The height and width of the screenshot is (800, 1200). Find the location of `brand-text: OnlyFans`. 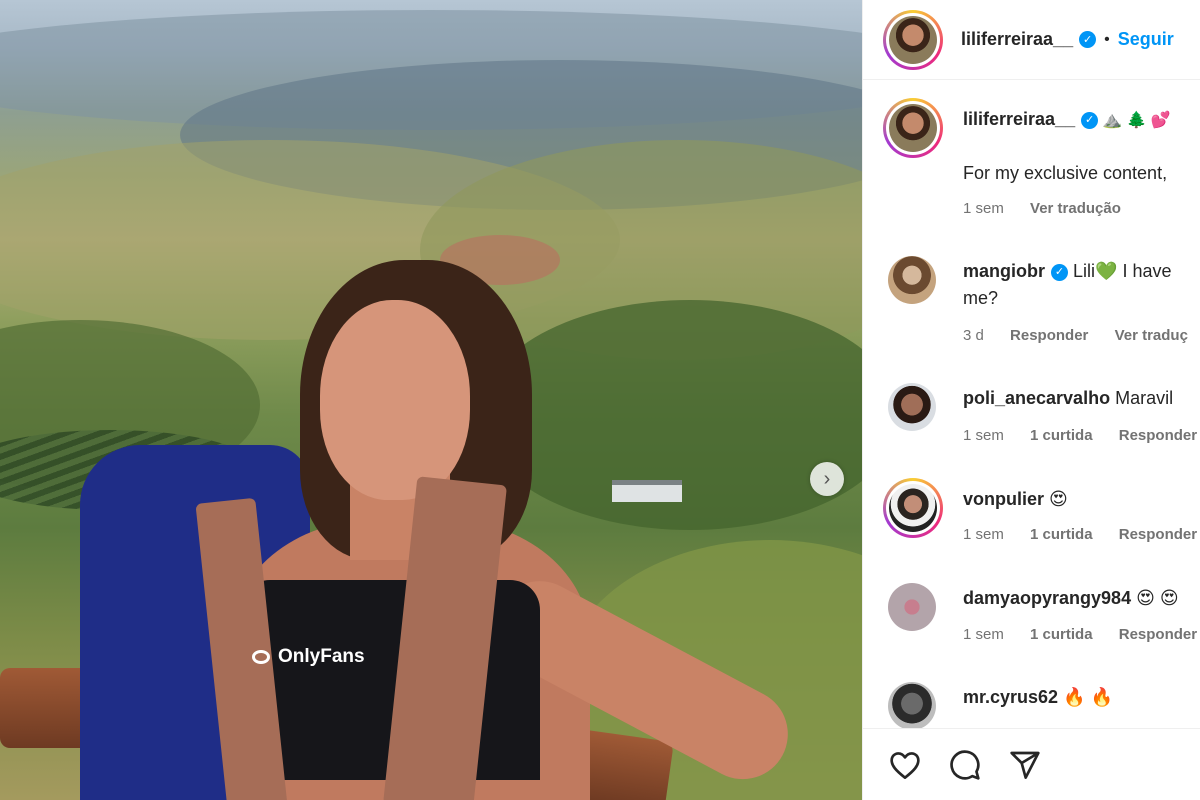

brand-text: OnlyFans is located at coordinates (321, 656).